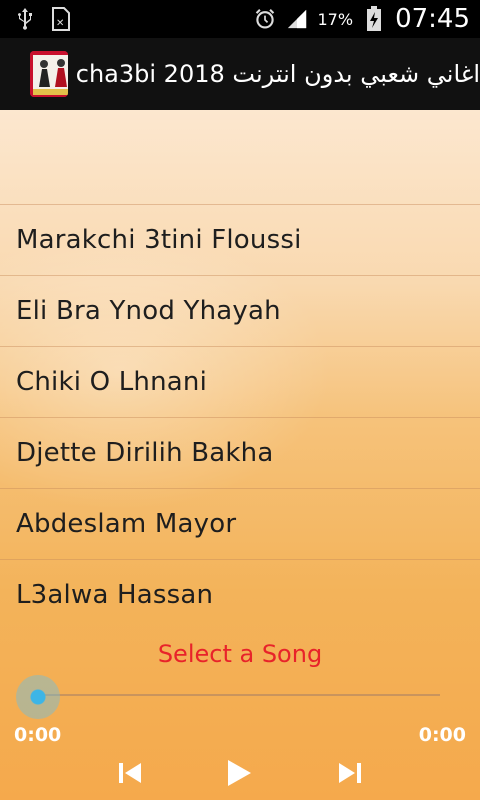 The height and width of the screenshot is (800, 480). What do you see at coordinates (240, 594) in the screenshot?
I see `song-item: L3alwa Hassan` at bounding box center [240, 594].